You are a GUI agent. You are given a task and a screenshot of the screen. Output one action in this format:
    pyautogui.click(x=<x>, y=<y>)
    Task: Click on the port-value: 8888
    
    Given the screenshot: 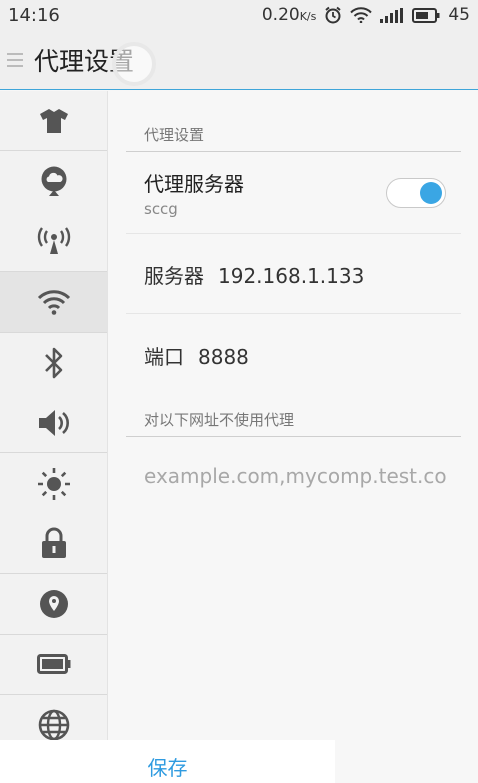 What is the action you would take?
    pyautogui.click(x=223, y=357)
    